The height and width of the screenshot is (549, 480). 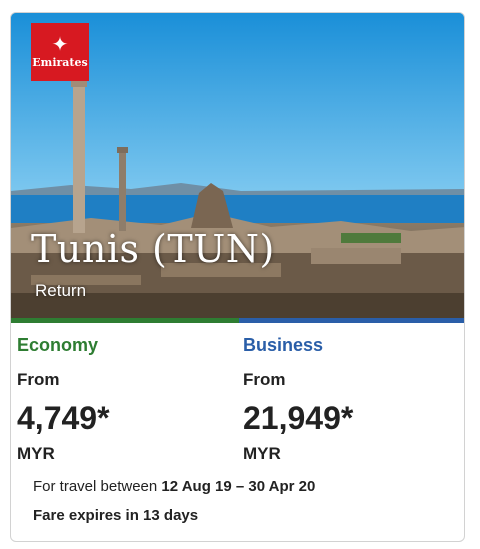 I want to click on logo-text: Emirates, so click(x=60, y=62).